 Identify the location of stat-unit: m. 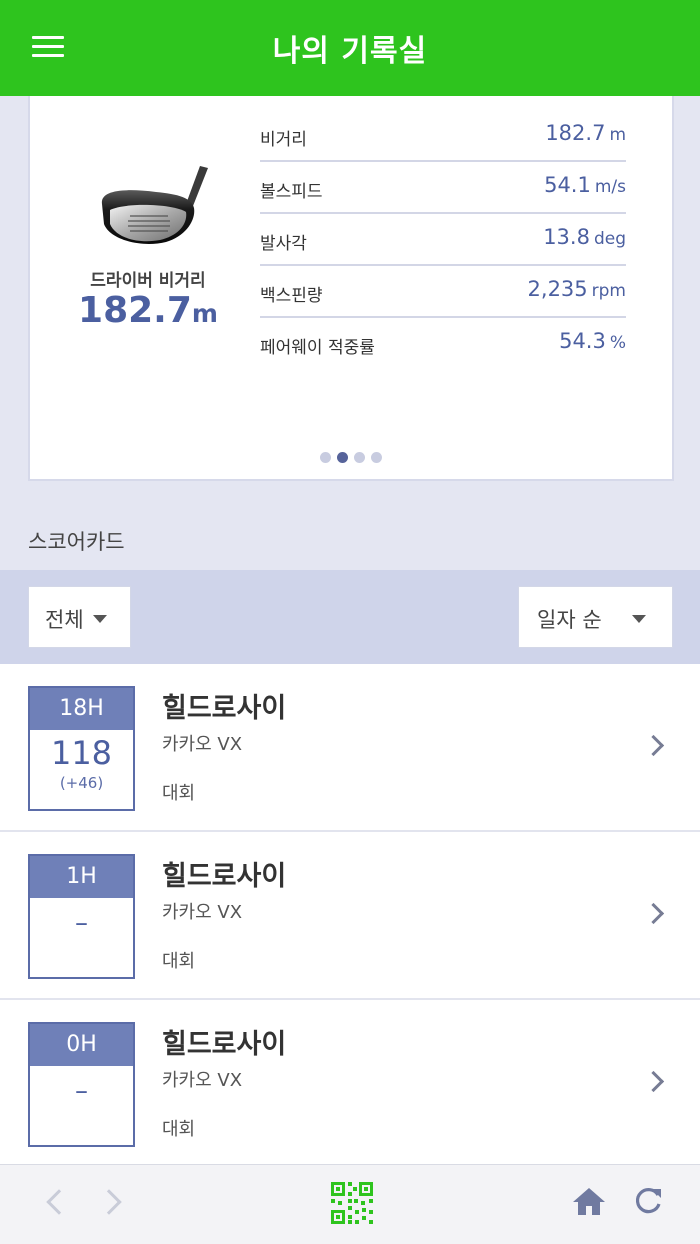
(617, 135).